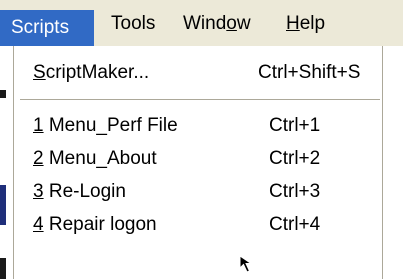 Image resolution: width=403 pixels, height=279 pixels. What do you see at coordinates (198, 72) in the screenshot?
I see `menu-item-scriptmaker: ScriptMaker... Ctrl+Shift+S` at bounding box center [198, 72].